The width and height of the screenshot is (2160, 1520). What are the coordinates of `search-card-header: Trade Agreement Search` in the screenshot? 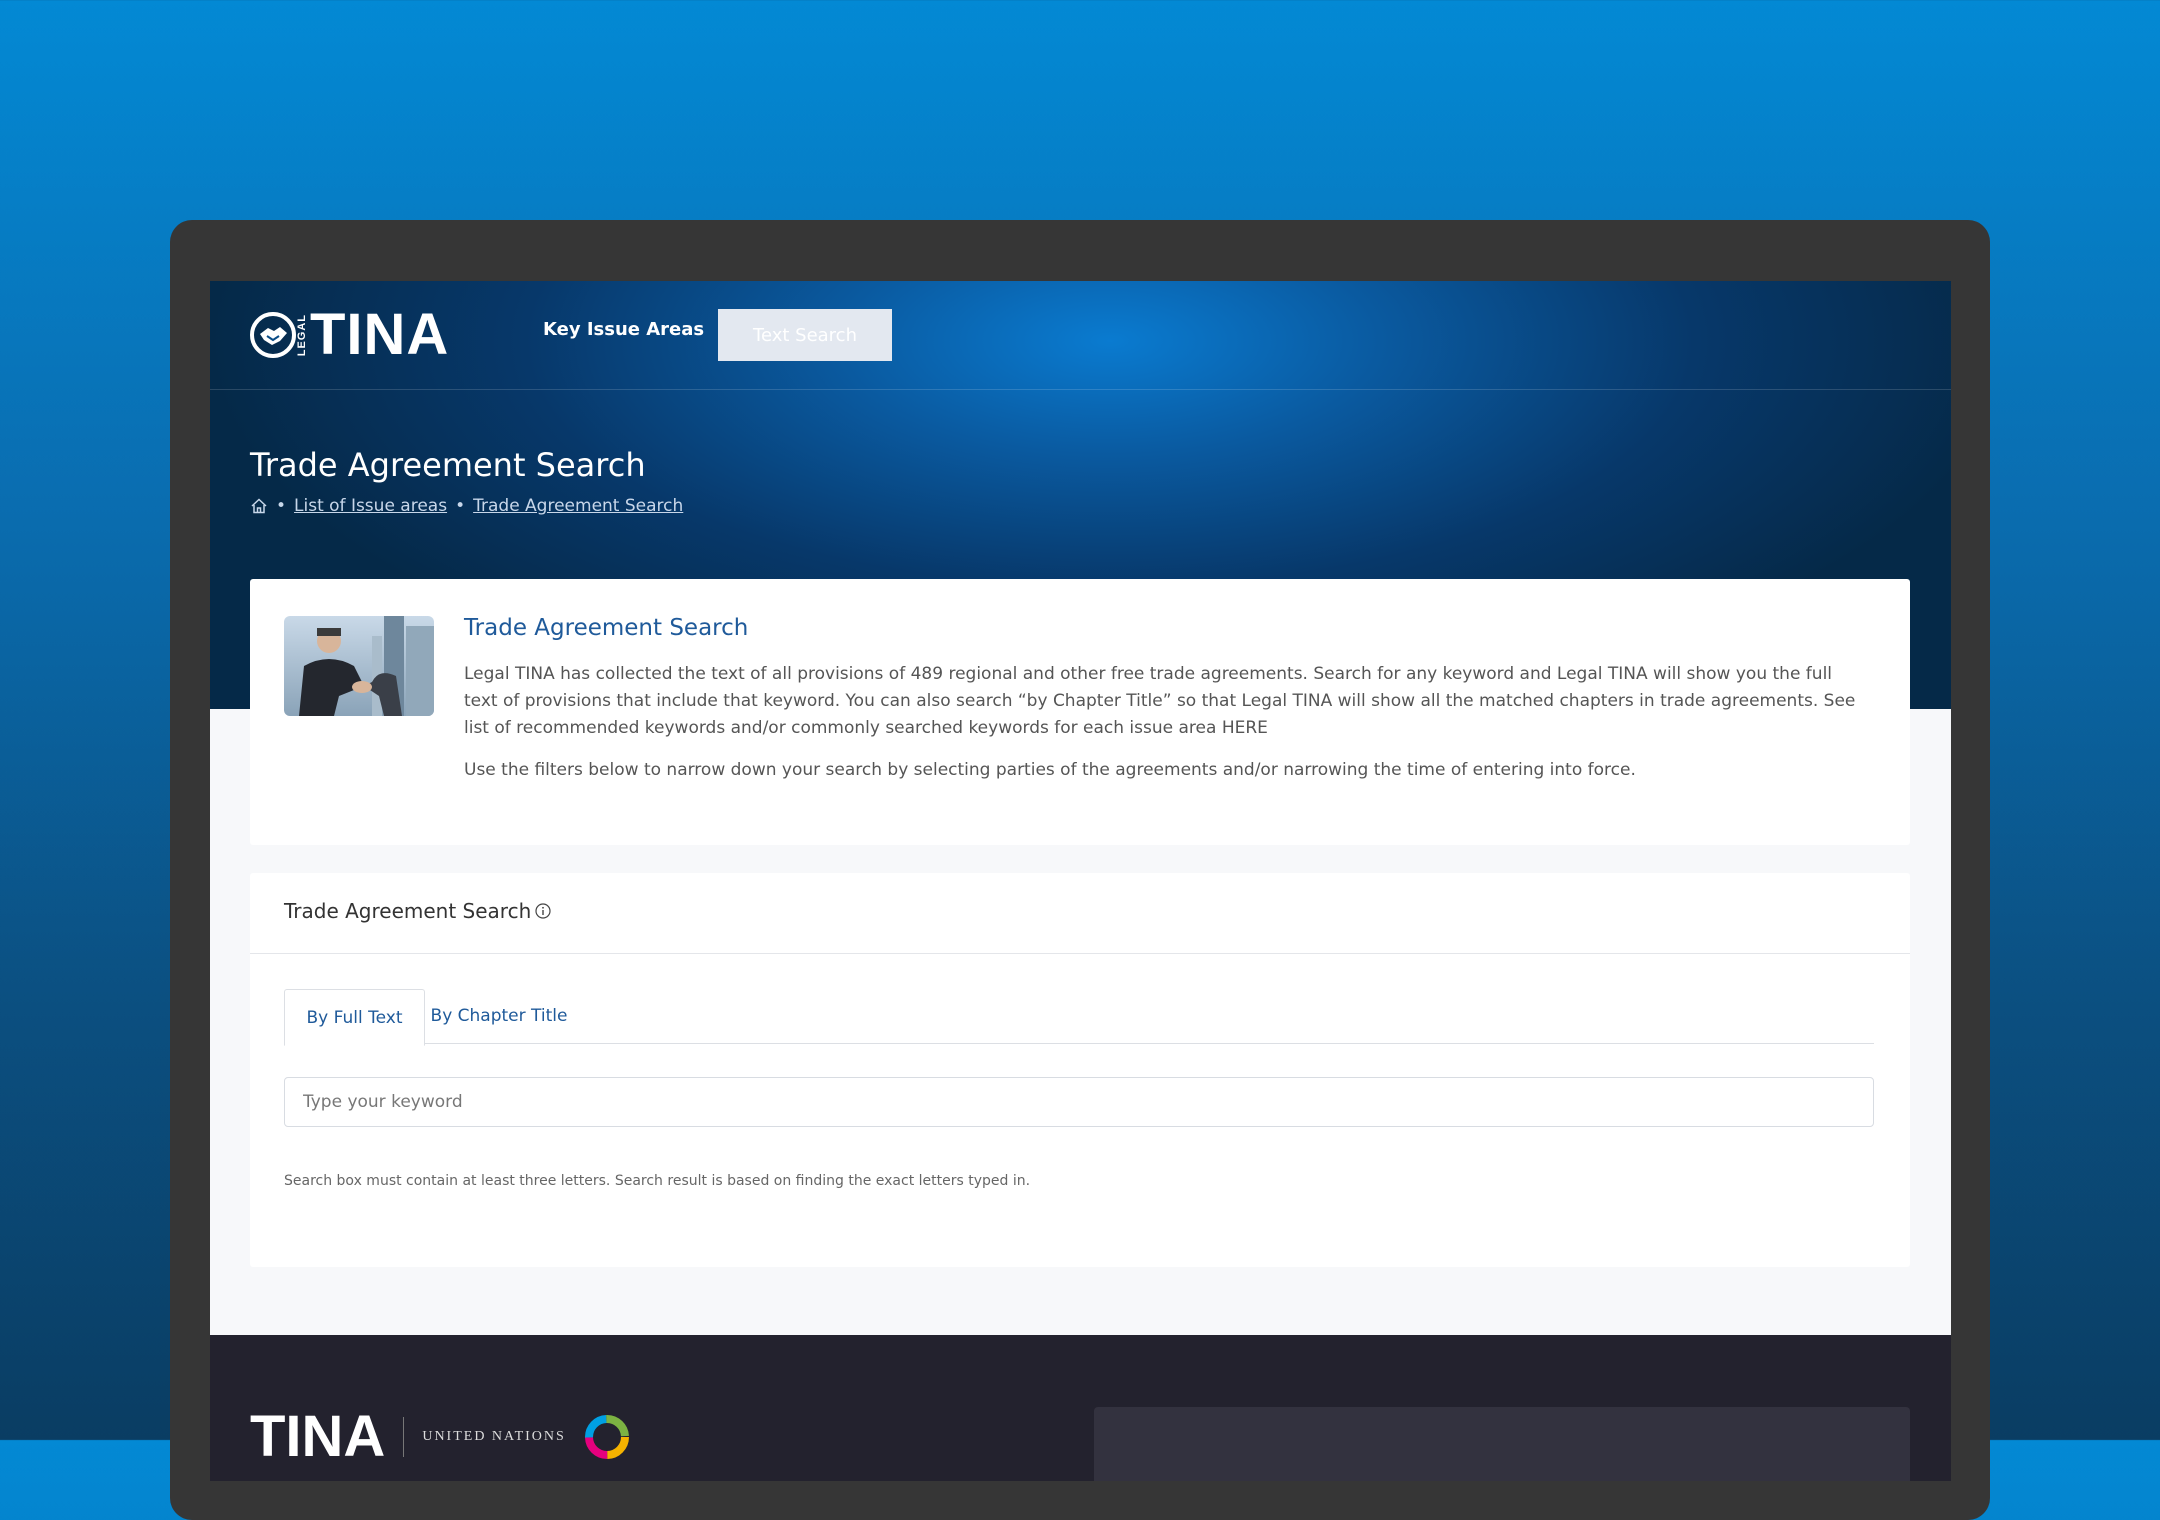 It's located at (1080, 913).